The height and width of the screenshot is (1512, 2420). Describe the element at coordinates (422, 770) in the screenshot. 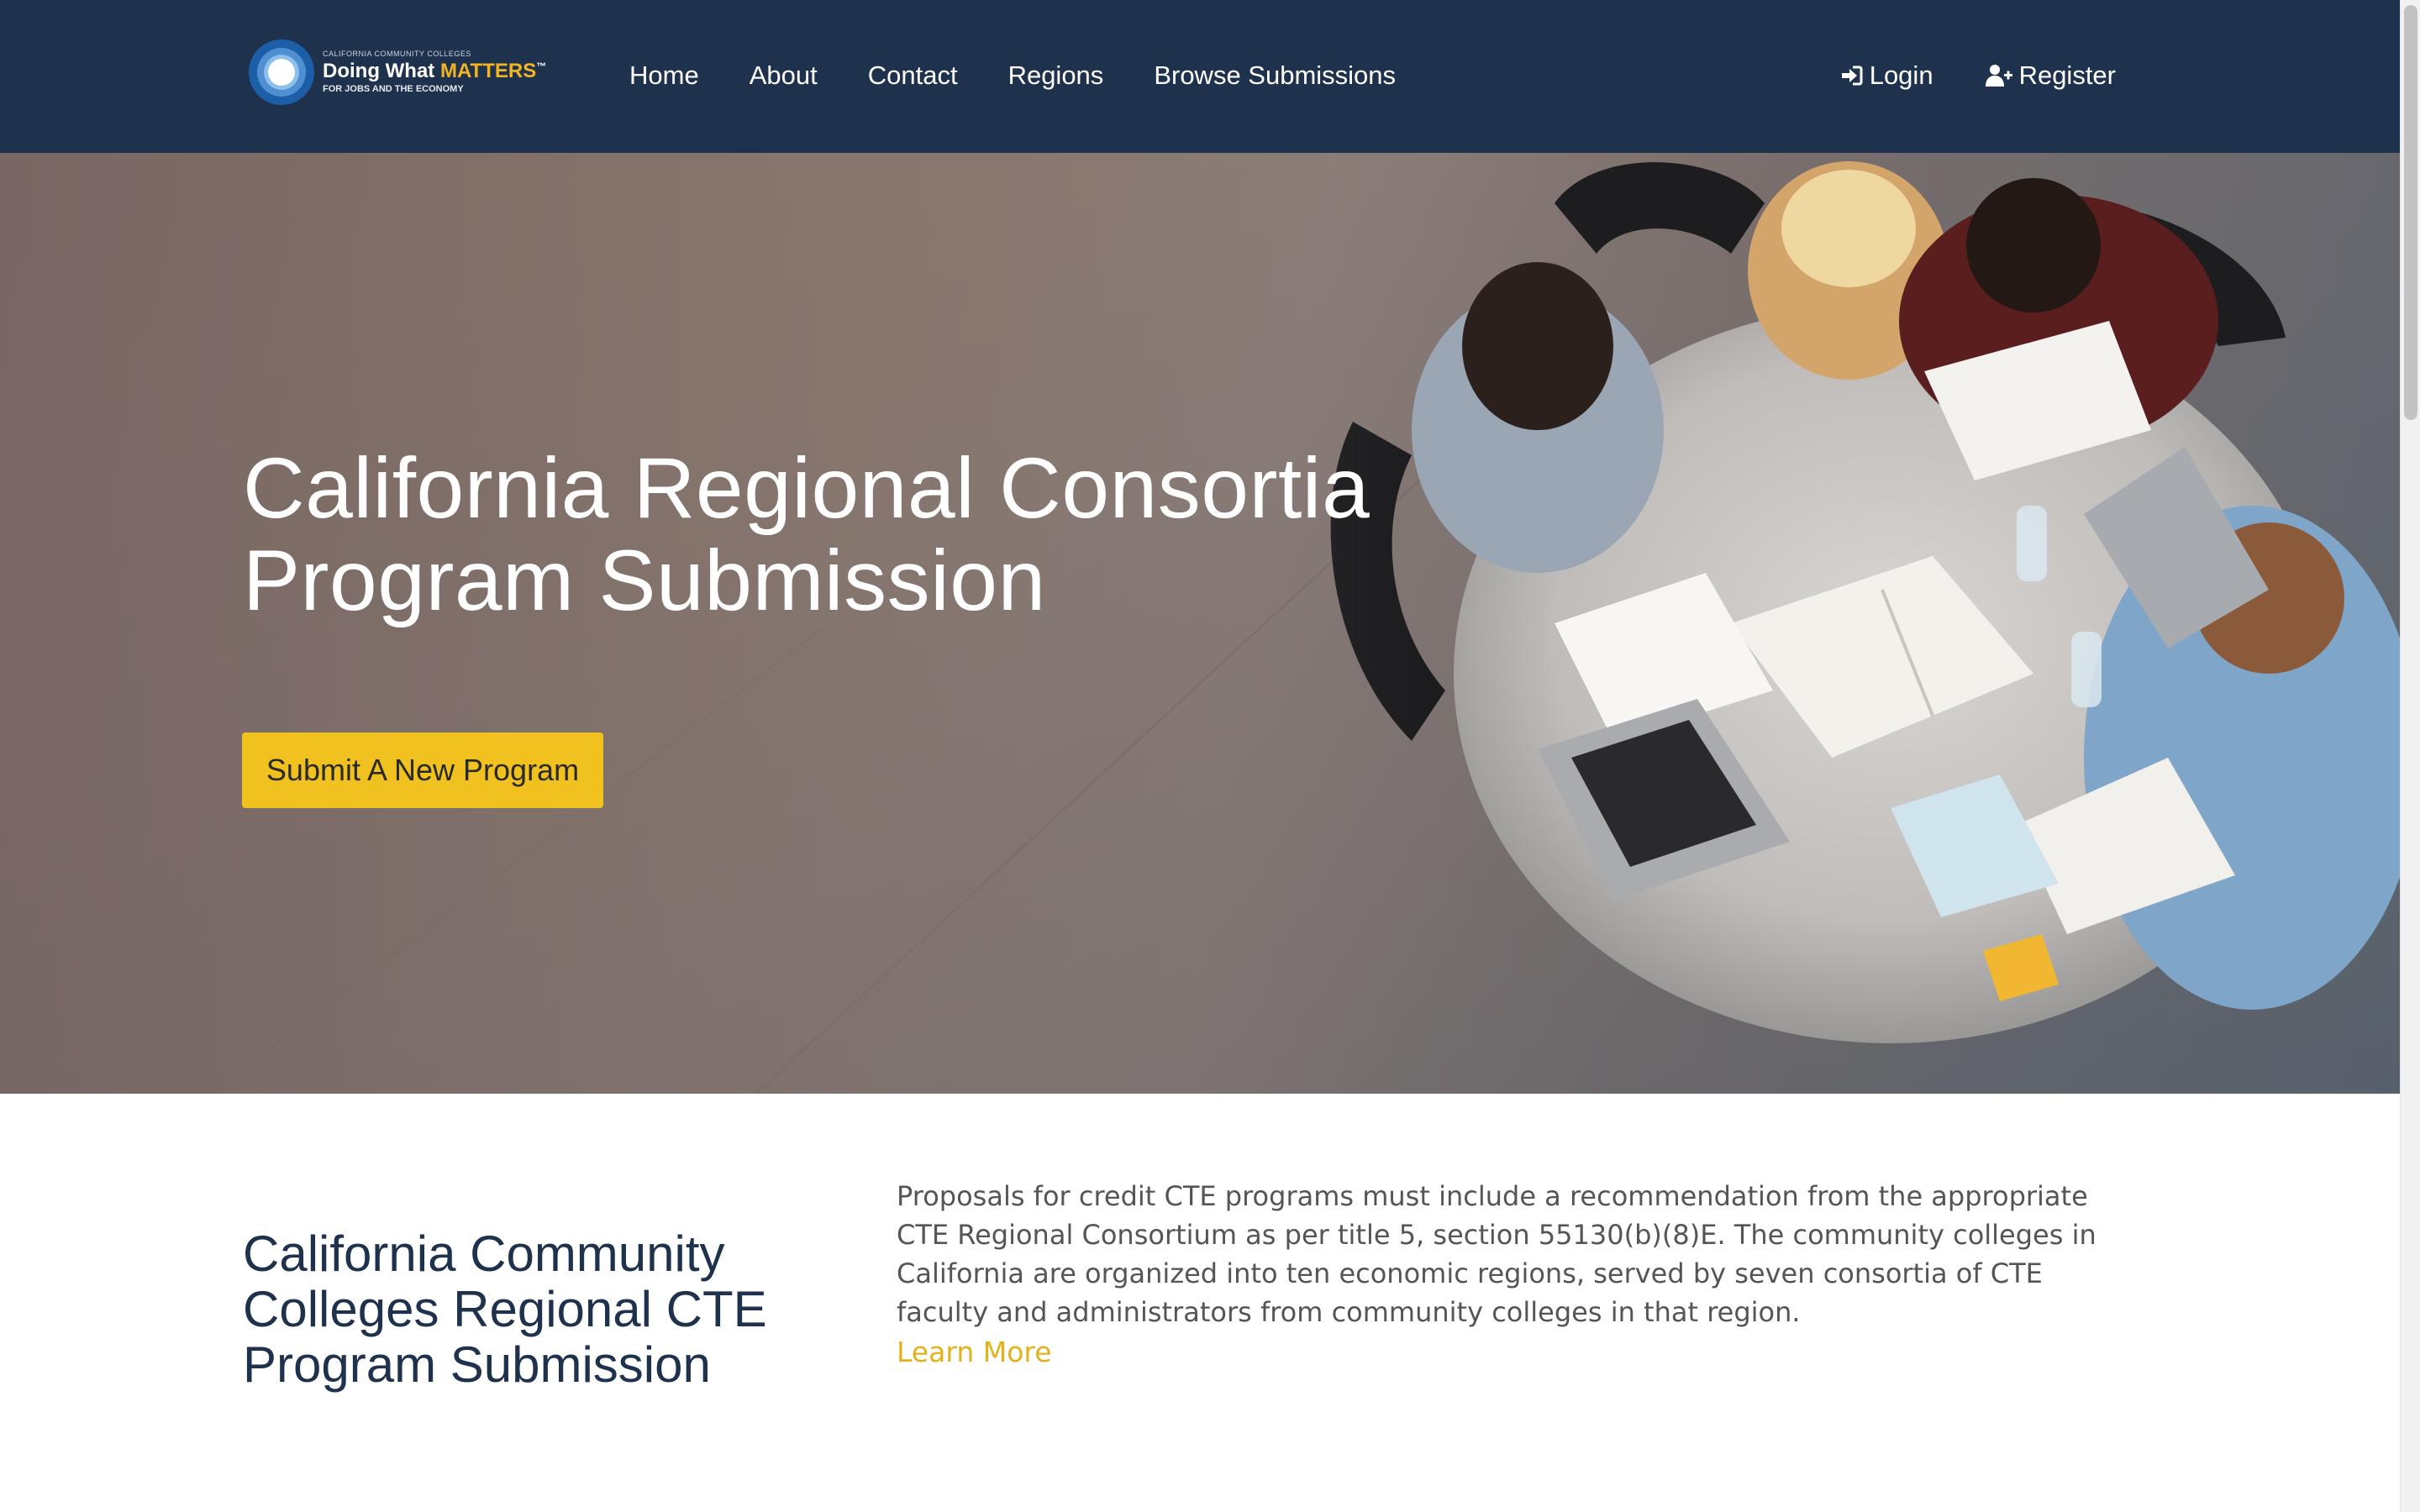

I see `submit-new-program-button: Submit A New Program` at that location.